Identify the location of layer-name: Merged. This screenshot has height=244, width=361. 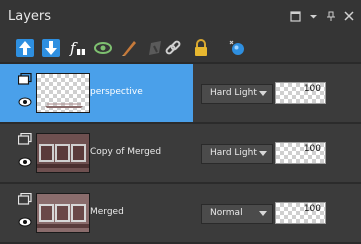
(107, 212).